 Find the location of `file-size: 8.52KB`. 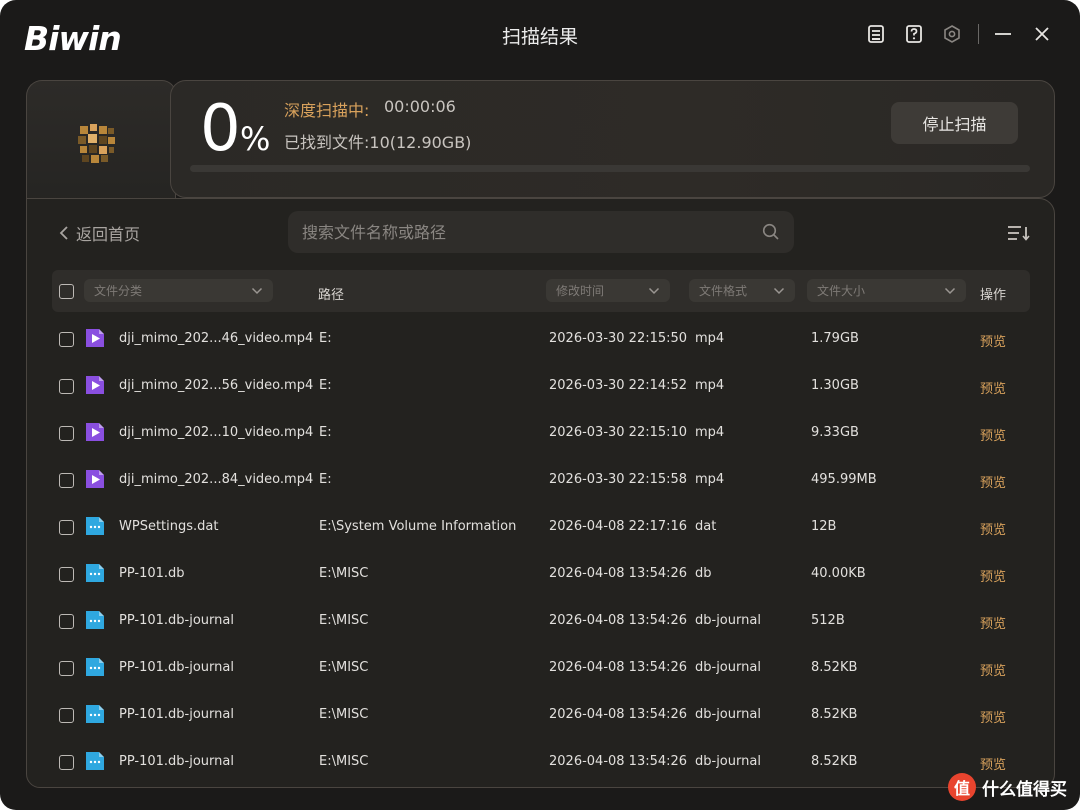

file-size: 8.52KB is located at coordinates (834, 714).